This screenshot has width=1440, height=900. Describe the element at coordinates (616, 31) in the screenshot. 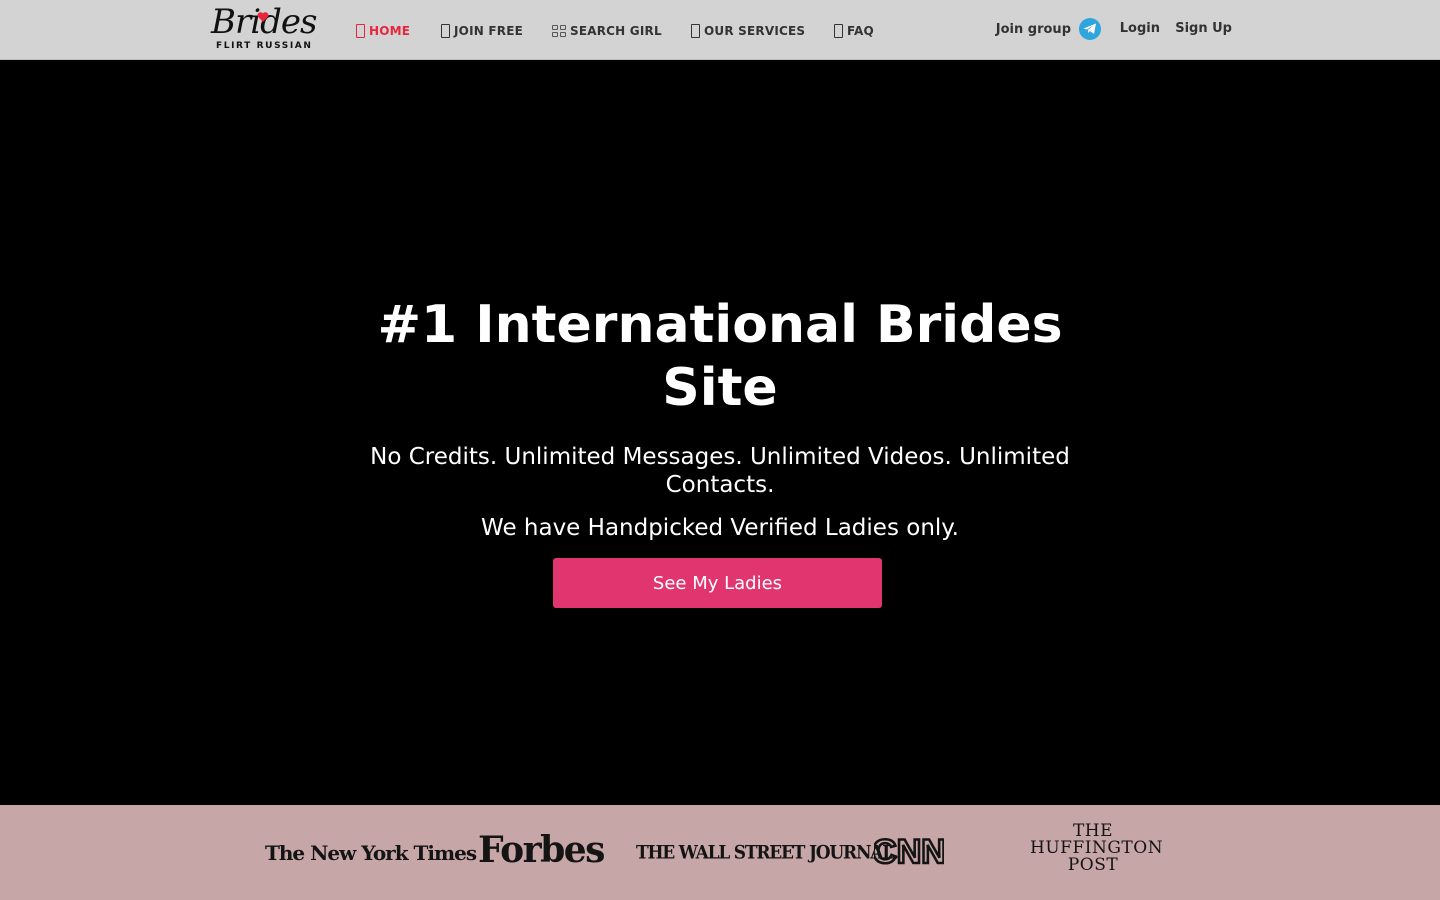

I see `nav-search-girl-label: SEARCH GIRL` at that location.